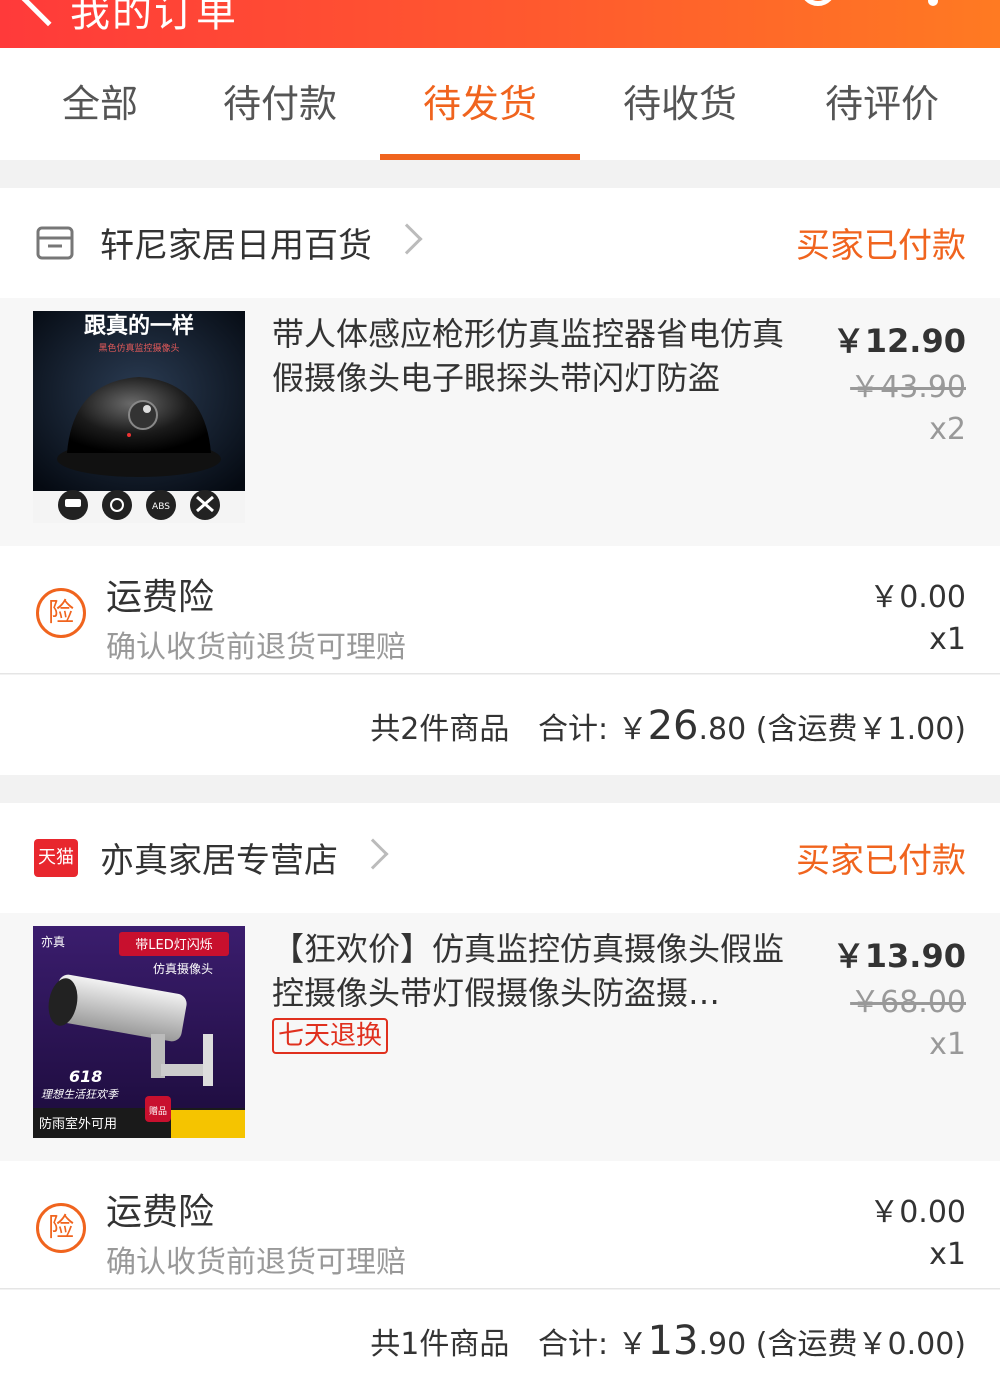 This screenshot has width=1000, height=1385. What do you see at coordinates (722, 1344) in the screenshot?
I see `total-decimal: .90` at bounding box center [722, 1344].